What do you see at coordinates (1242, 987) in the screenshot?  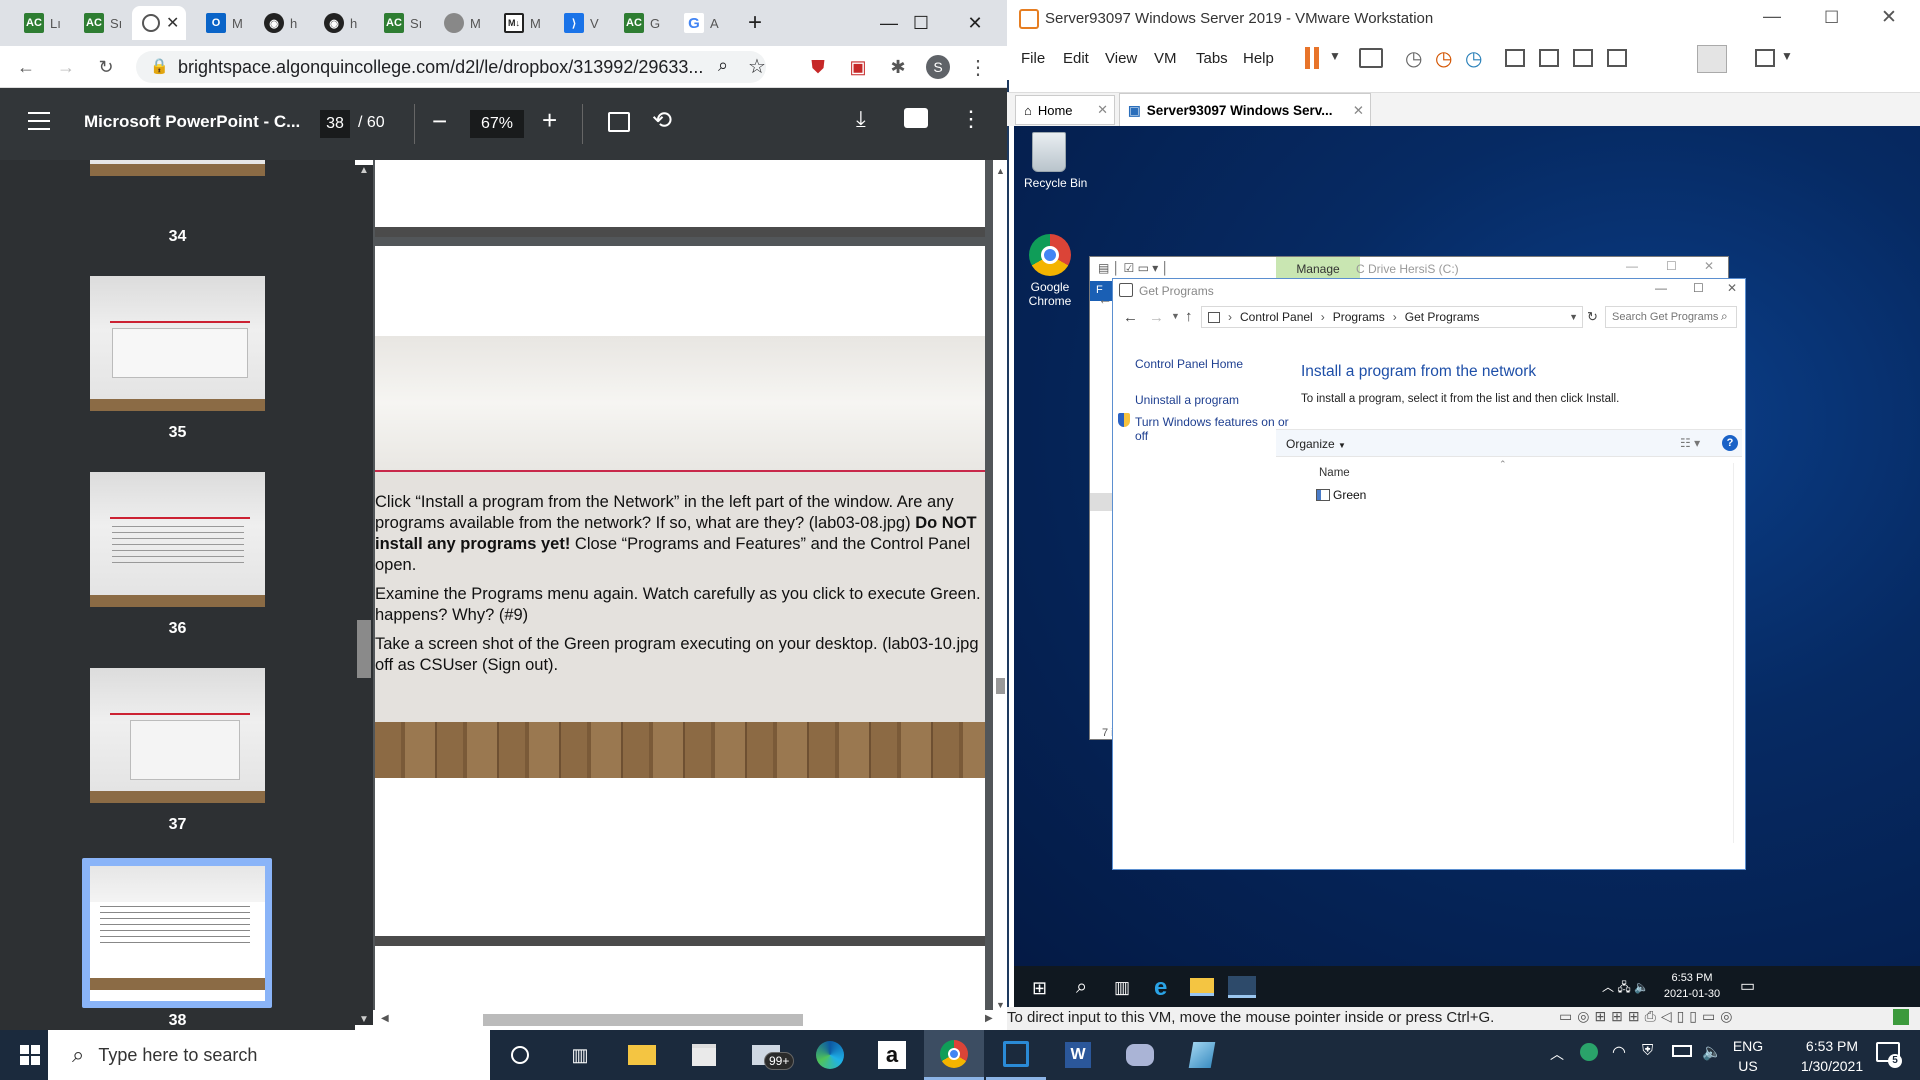 I see `guest-server-manager-icon` at bounding box center [1242, 987].